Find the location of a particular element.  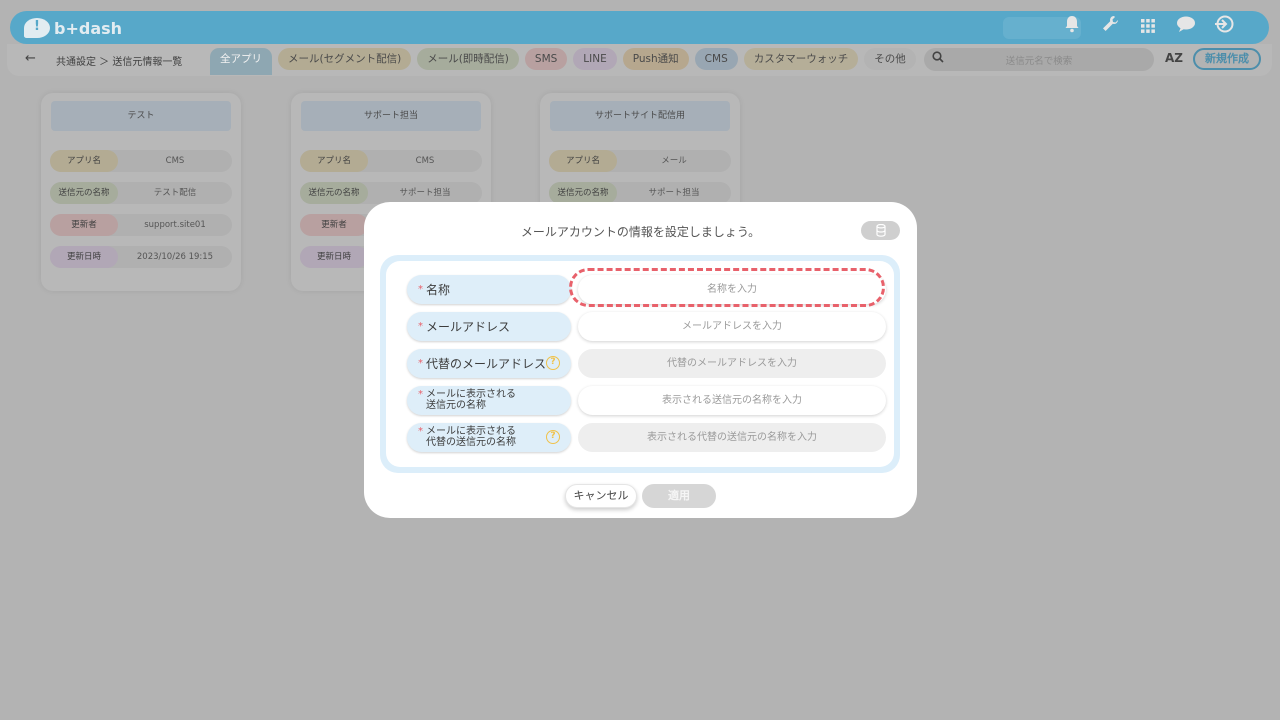

field-label-email: * メールアドレス is located at coordinates (489, 326).